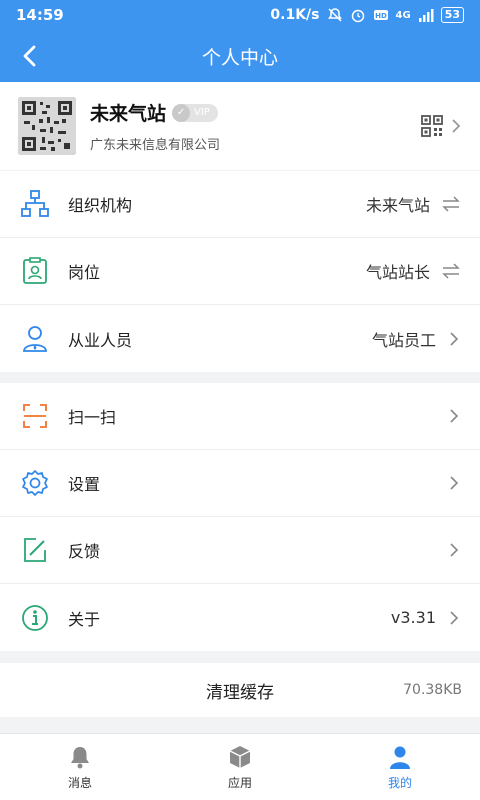 Image resolution: width=480 pixels, height=800 pixels. I want to click on info-icon, so click(35, 617).